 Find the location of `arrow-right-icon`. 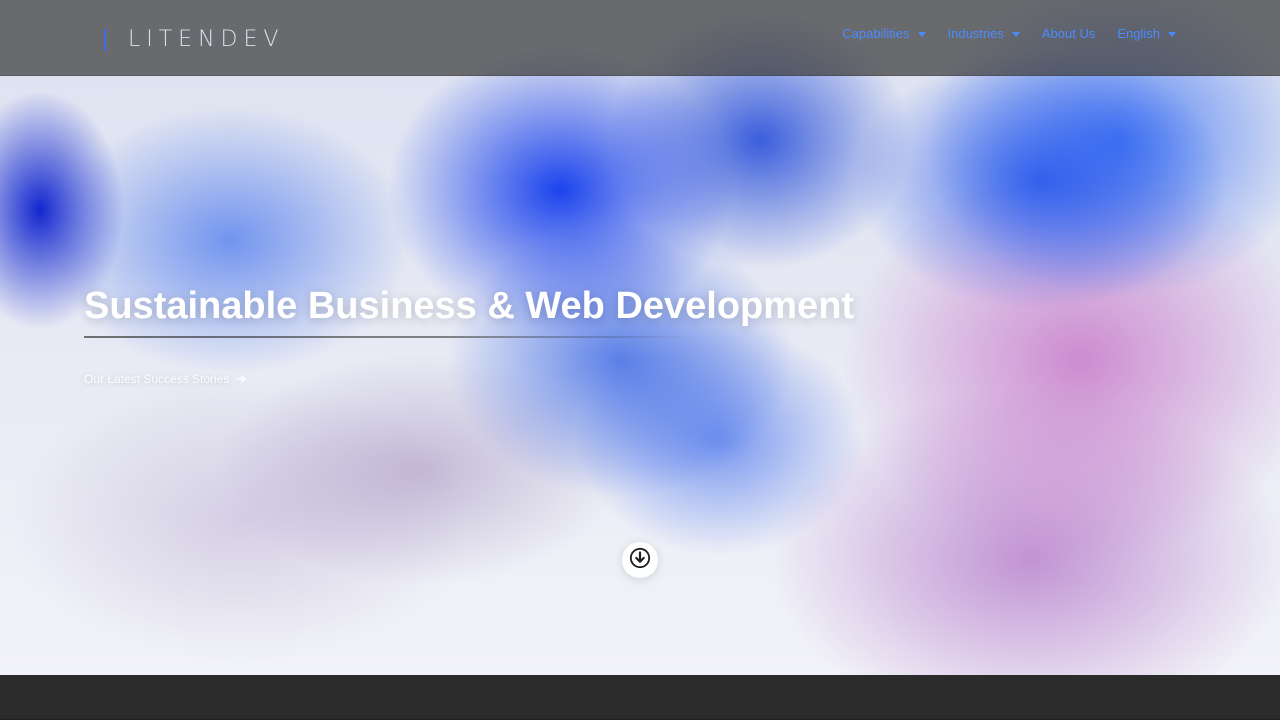

arrow-right-icon is located at coordinates (241, 379).